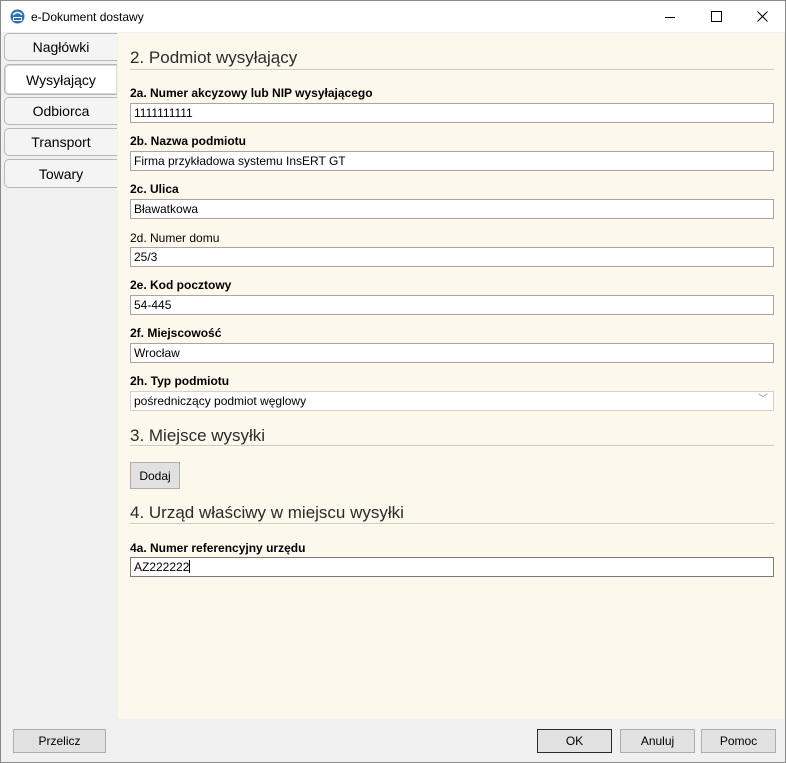 This screenshot has height=763, width=786. What do you see at coordinates (214, 57) in the screenshot?
I see `section-title-podmiot: 2. Podmiot wysyłający` at bounding box center [214, 57].